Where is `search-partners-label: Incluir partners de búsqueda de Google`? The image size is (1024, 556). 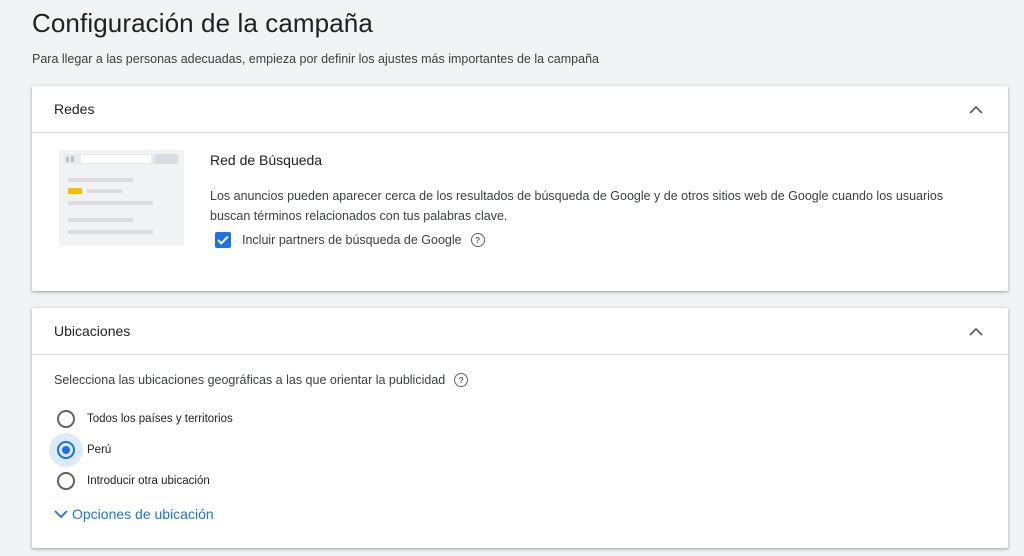 search-partners-label: Incluir partners de búsqueda de Google is located at coordinates (352, 240).